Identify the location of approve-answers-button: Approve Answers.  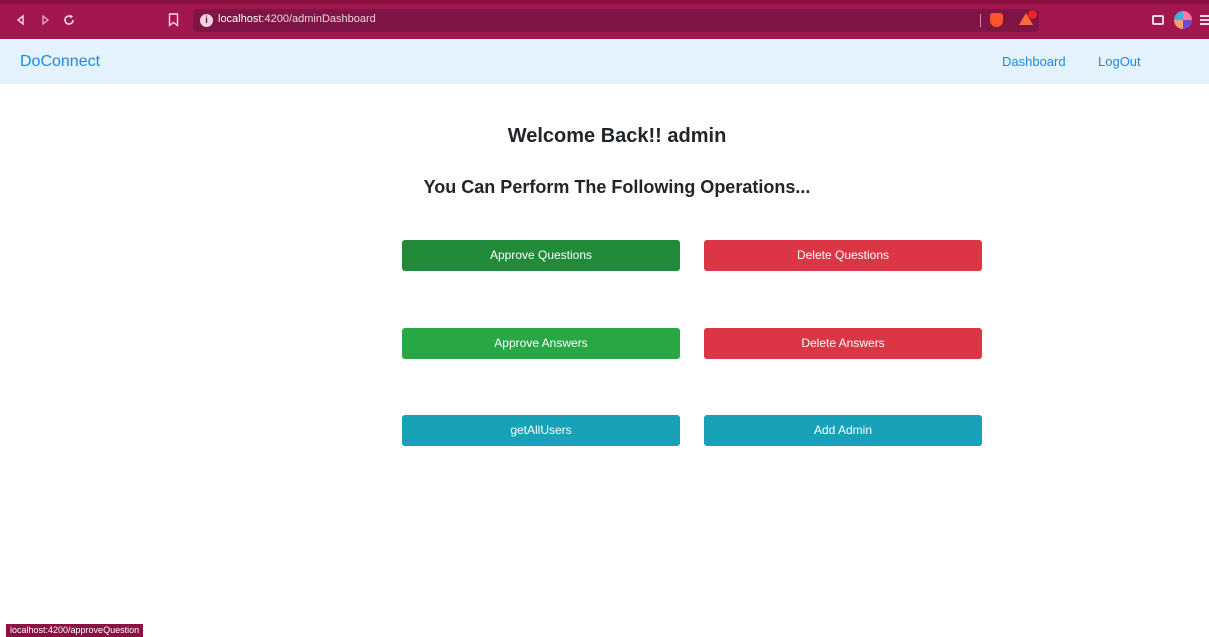
(541, 343).